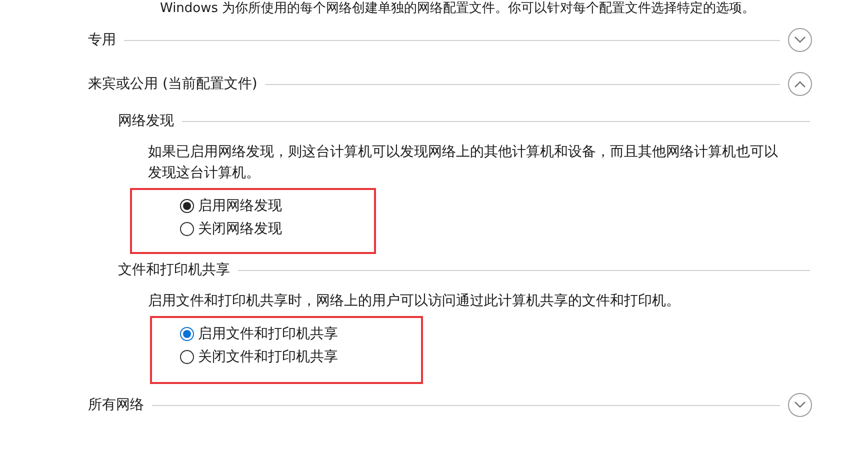  I want to click on radio-option: 关闭网络发现, so click(231, 229).